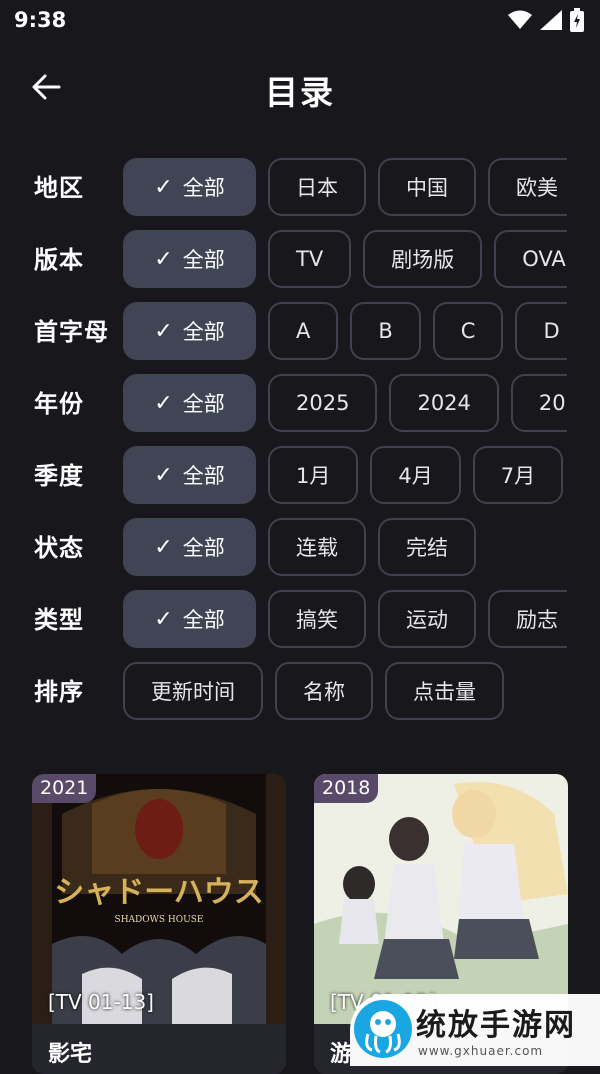  Describe the element at coordinates (40, 20) in the screenshot. I see `status-time: 9:38` at that location.